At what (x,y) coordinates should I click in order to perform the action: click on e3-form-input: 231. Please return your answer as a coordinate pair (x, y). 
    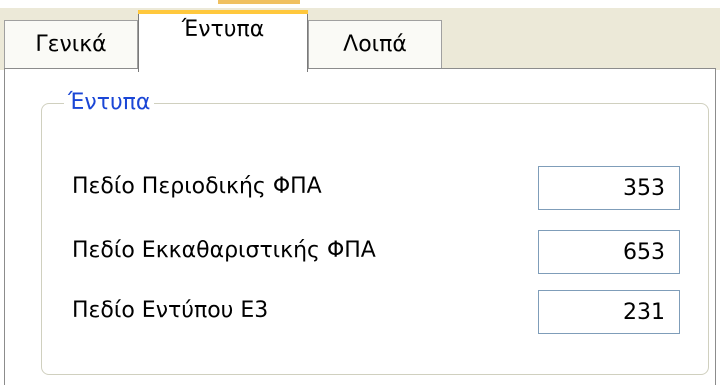
    Looking at the image, I should click on (609, 312).